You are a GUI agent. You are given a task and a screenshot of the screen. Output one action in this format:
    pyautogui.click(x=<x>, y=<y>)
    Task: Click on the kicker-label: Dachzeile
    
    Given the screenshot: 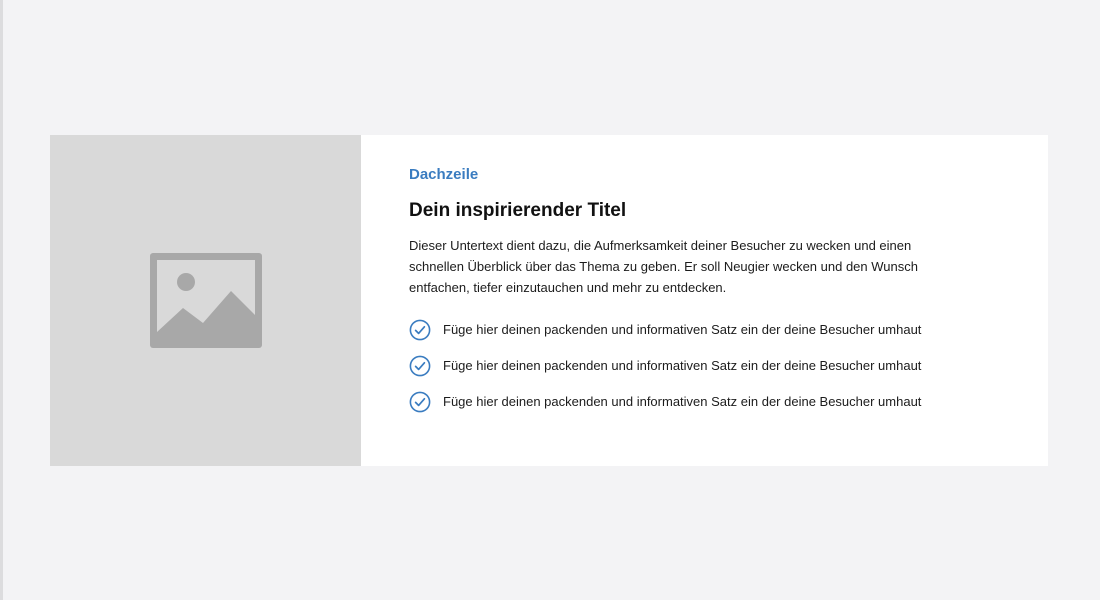 What is the action you would take?
    pyautogui.click(x=444, y=174)
    